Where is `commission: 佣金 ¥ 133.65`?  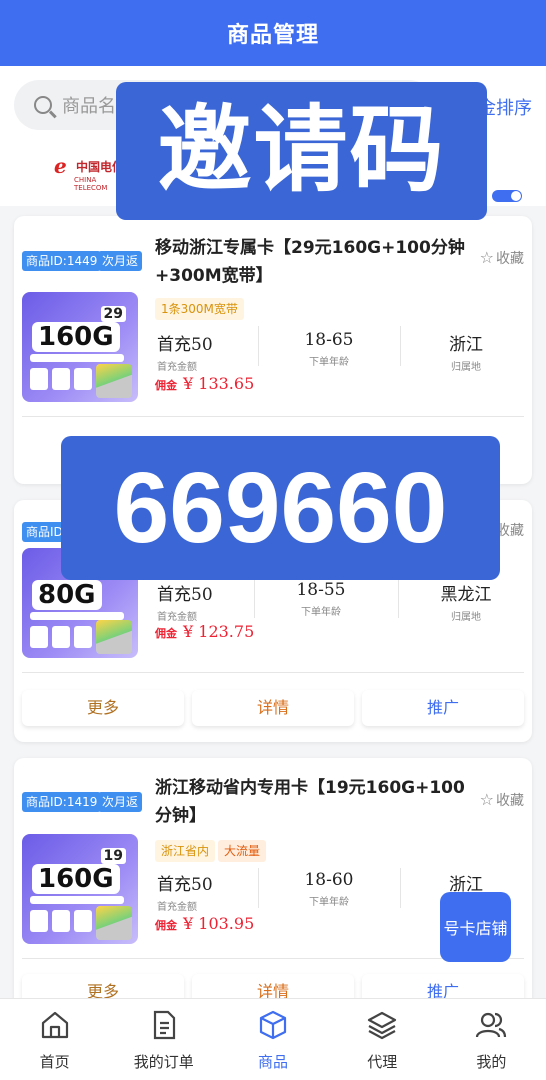
commission: 佣金 ¥ 133.65 is located at coordinates (205, 383).